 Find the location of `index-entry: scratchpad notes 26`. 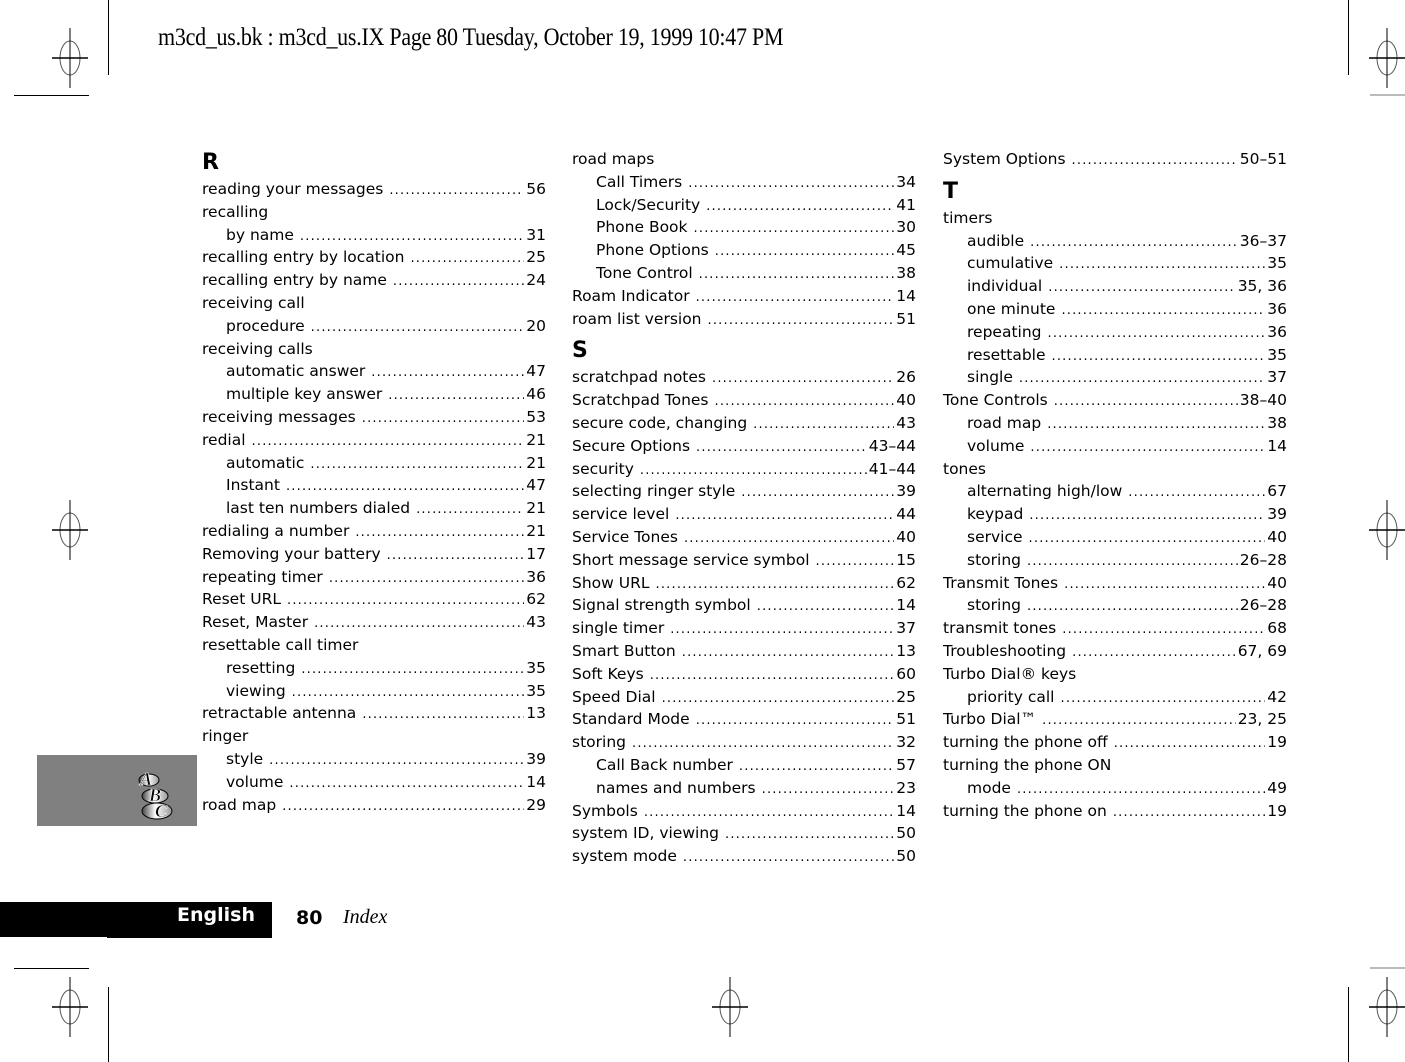

index-entry: scratchpad notes 26 is located at coordinates (744, 377).